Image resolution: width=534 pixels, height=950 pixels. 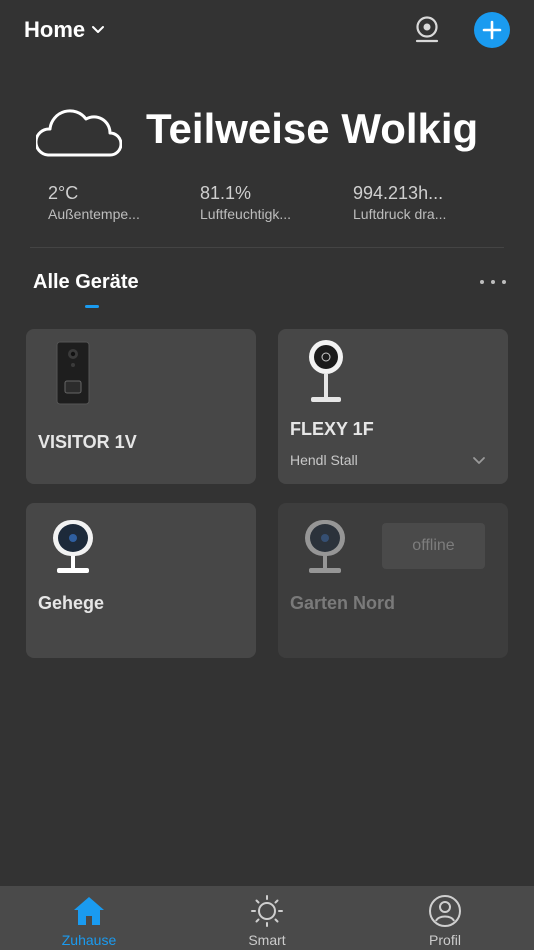 I want to click on tab-smart: Smart, so click(x=267, y=918).